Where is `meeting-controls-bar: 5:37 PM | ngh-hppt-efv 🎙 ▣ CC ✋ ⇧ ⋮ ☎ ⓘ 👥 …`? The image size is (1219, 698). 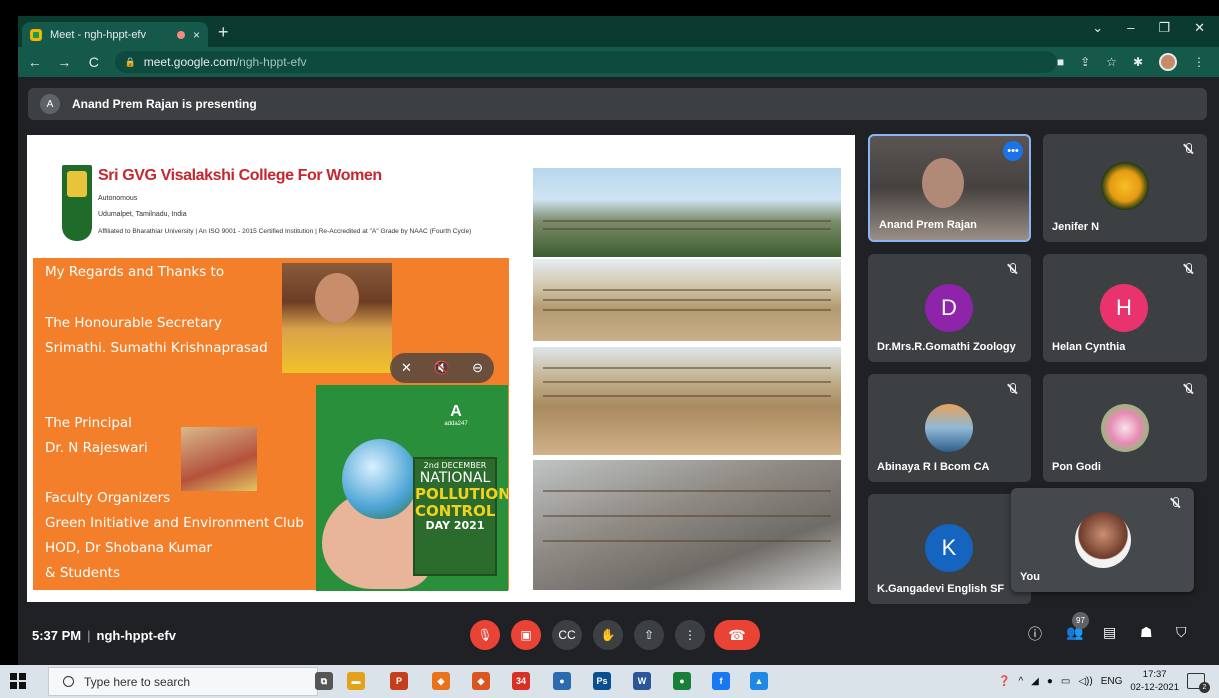 meeting-controls-bar: 5:37 PM | ngh-hppt-efv 🎙 ▣ CC ✋ ⇧ ⋮ ☎ ⓘ 👥 … is located at coordinates (618, 635).